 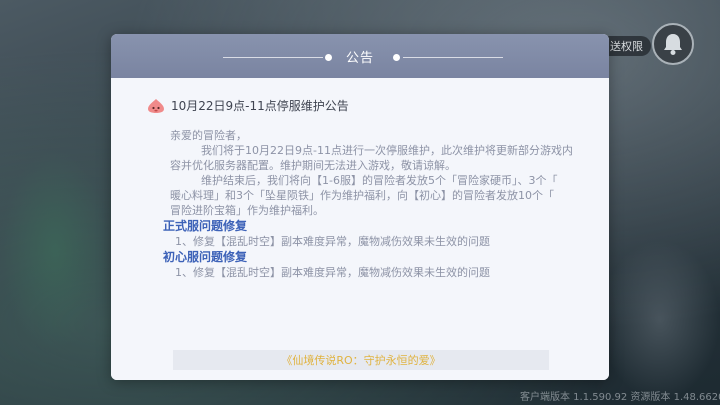 I want to click on section2-title: 初心服问题修复, so click(x=205, y=257).